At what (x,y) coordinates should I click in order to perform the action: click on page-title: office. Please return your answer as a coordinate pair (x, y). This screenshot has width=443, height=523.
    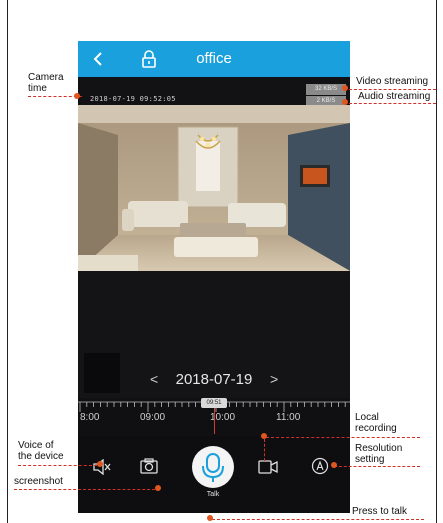
    Looking at the image, I should click on (214, 58).